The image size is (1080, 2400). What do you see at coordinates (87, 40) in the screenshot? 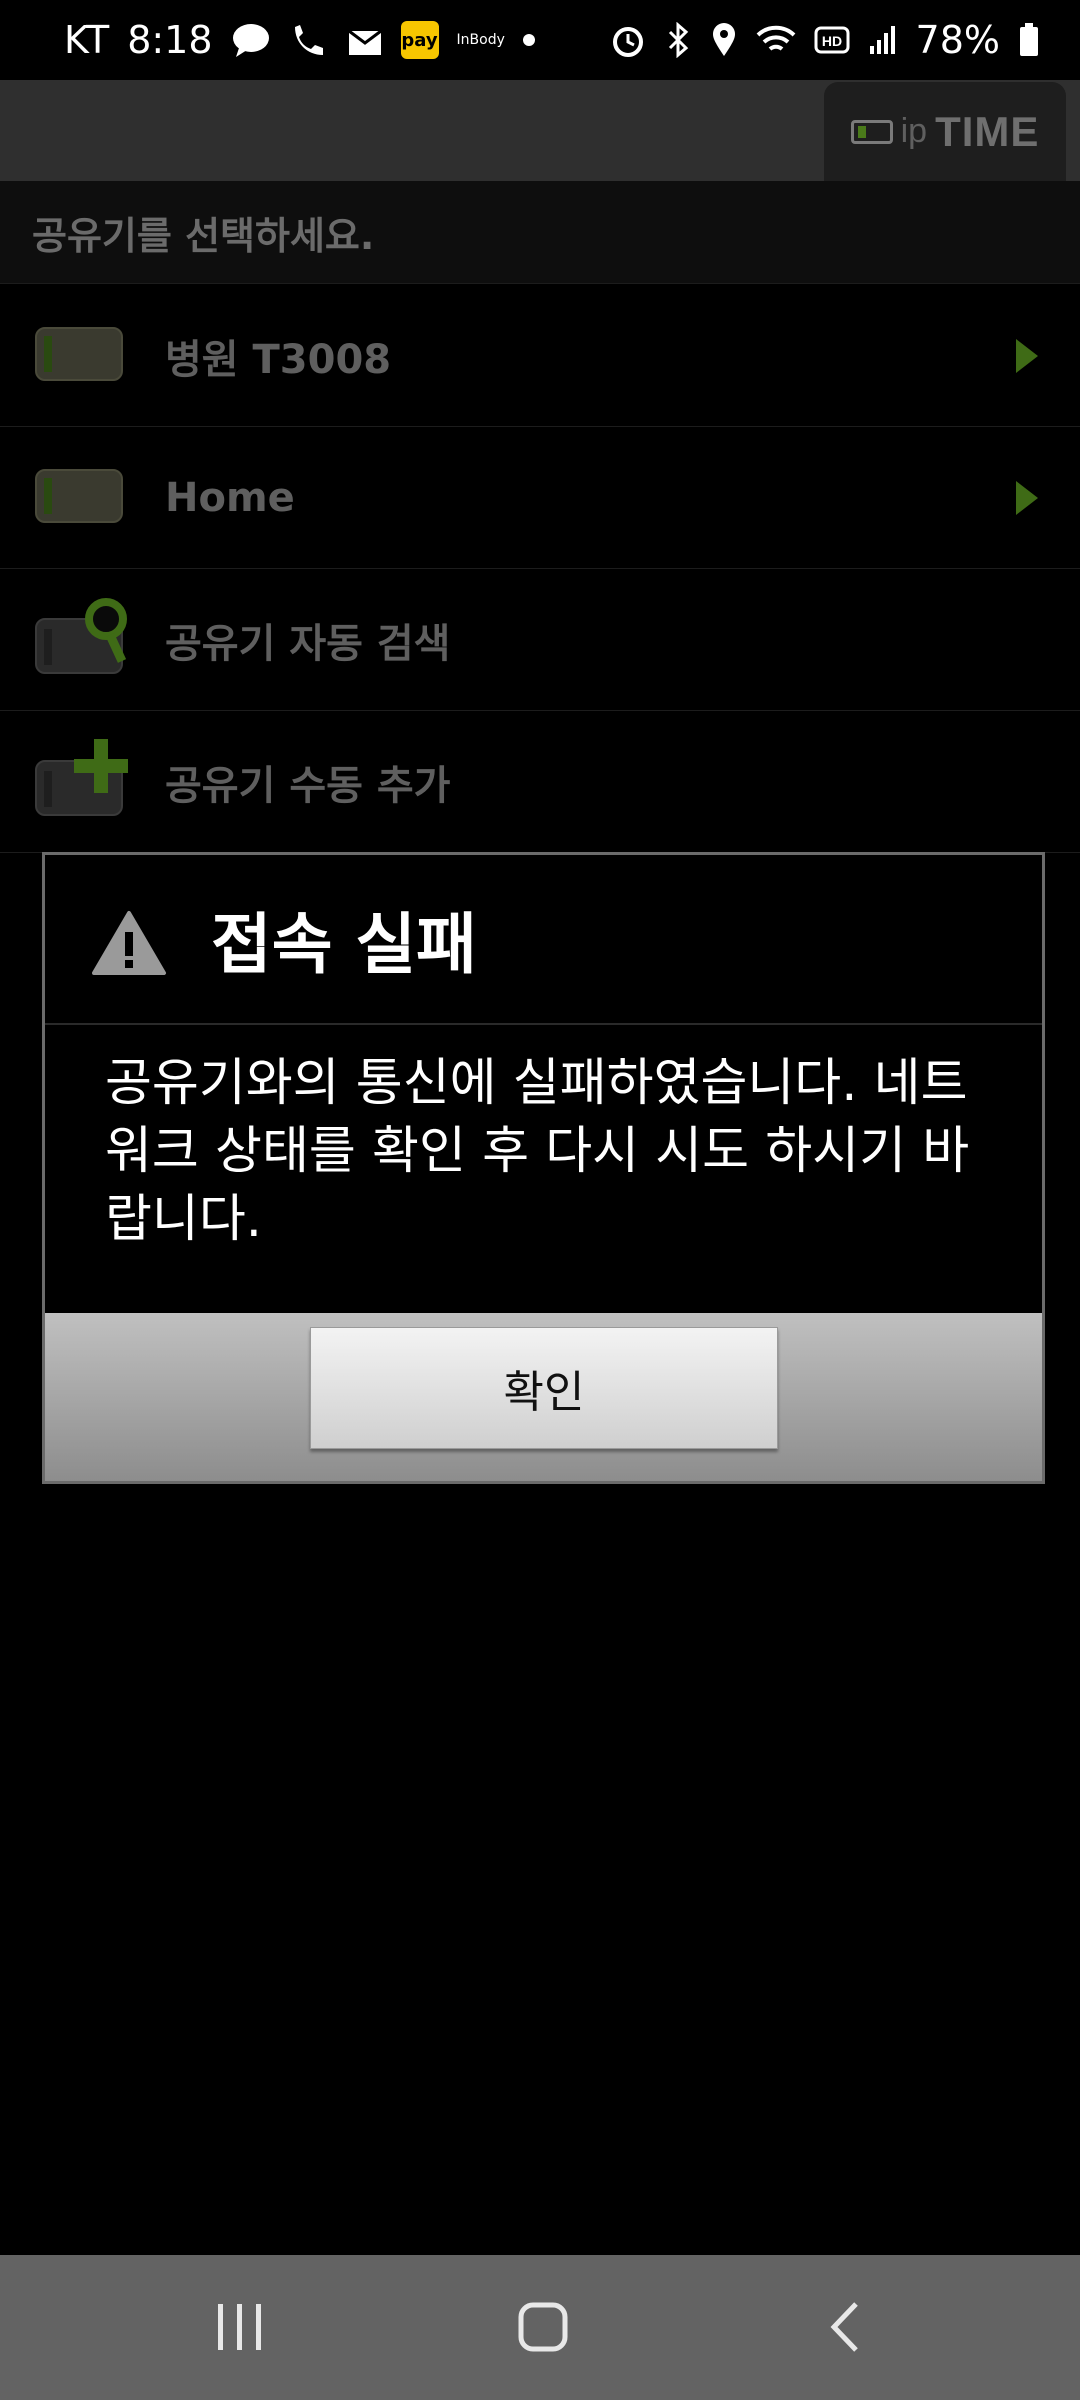
I see `carrier: KT` at bounding box center [87, 40].